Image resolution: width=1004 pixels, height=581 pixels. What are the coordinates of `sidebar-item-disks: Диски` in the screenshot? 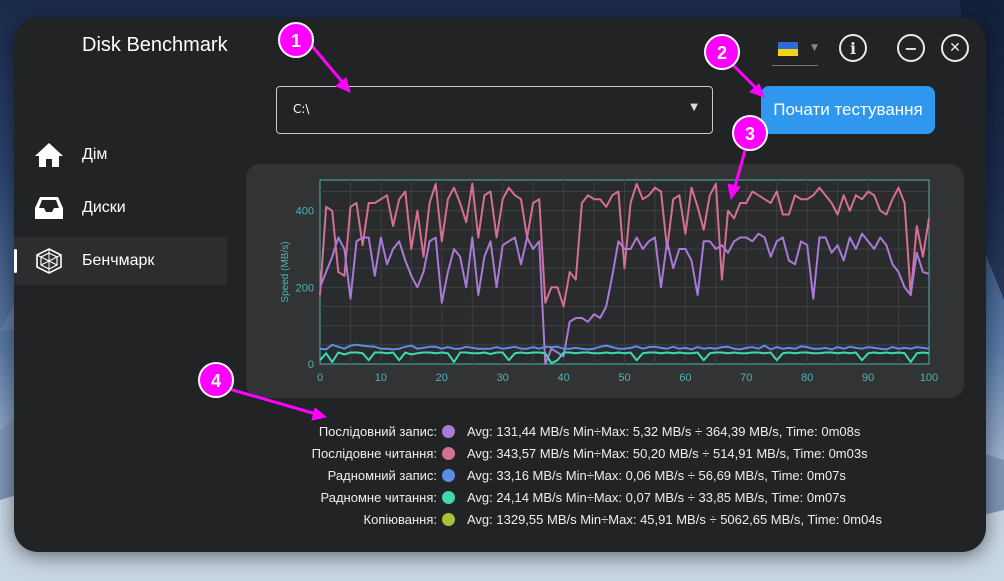 It's located at (120, 208).